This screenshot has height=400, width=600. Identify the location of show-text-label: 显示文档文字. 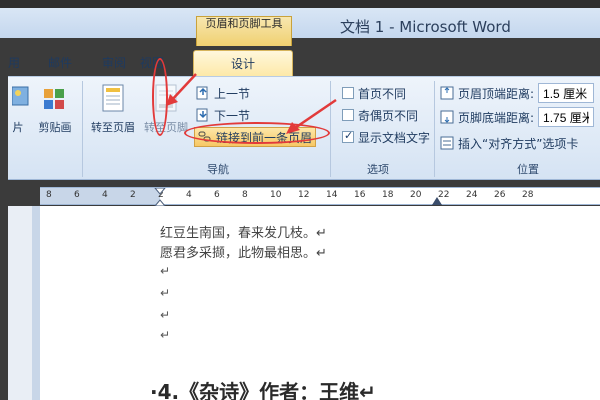
(394, 137).